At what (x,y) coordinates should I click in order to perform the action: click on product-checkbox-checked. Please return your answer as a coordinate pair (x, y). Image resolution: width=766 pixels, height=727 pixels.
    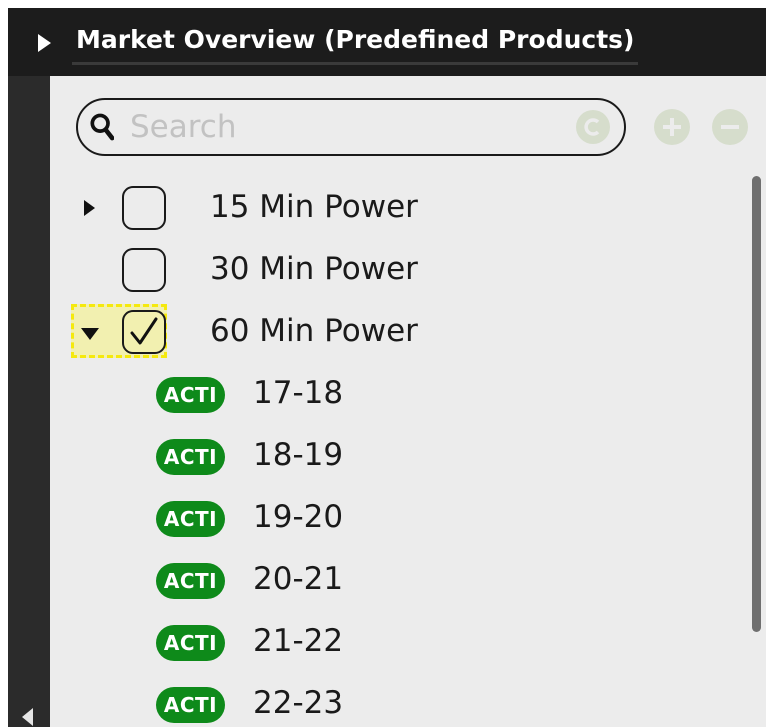
    Looking at the image, I should click on (144, 332).